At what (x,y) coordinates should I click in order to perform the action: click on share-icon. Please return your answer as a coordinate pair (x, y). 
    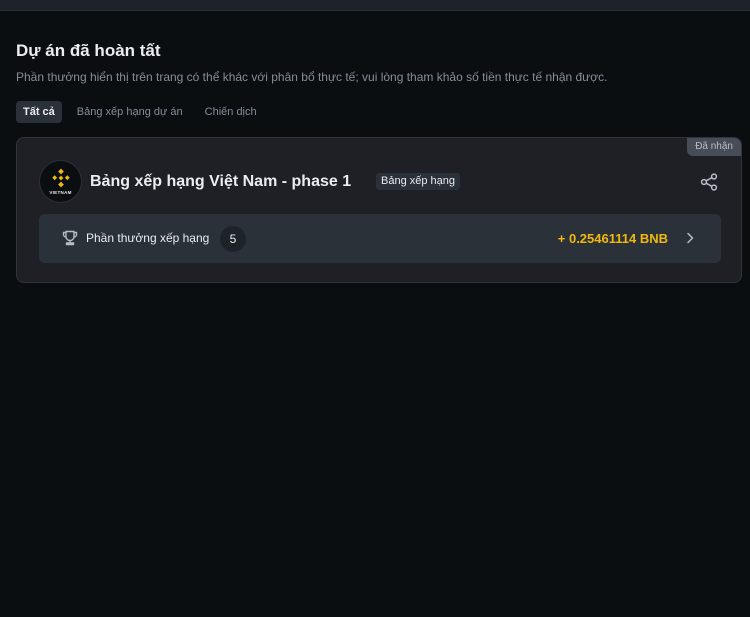
    Looking at the image, I should click on (709, 182).